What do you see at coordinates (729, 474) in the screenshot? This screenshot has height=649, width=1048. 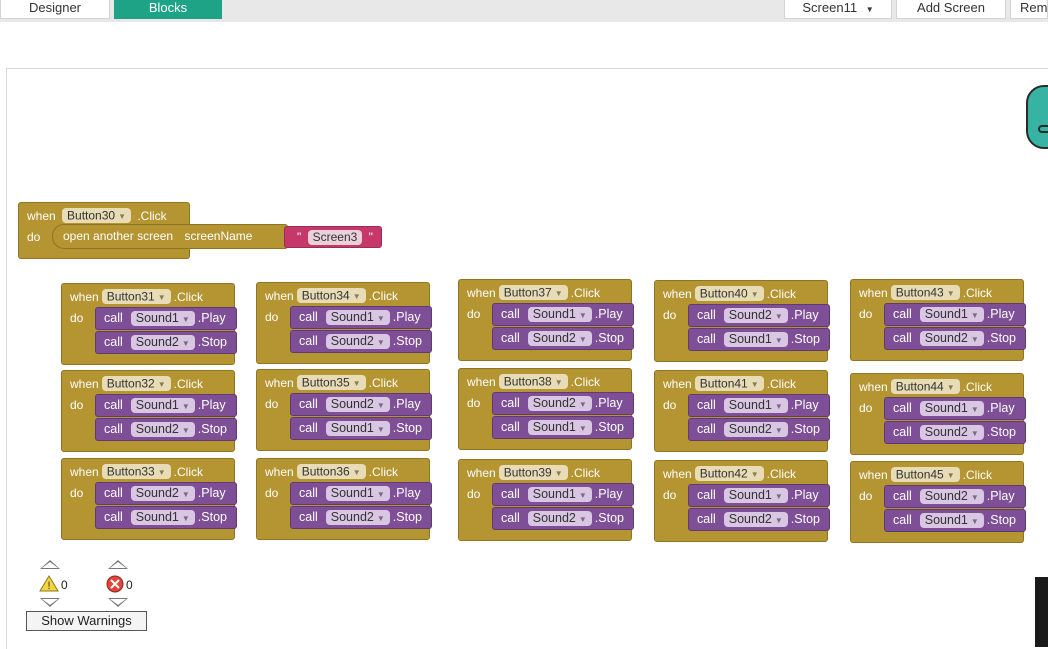 I see `component-dropdown: Button42 ▼` at bounding box center [729, 474].